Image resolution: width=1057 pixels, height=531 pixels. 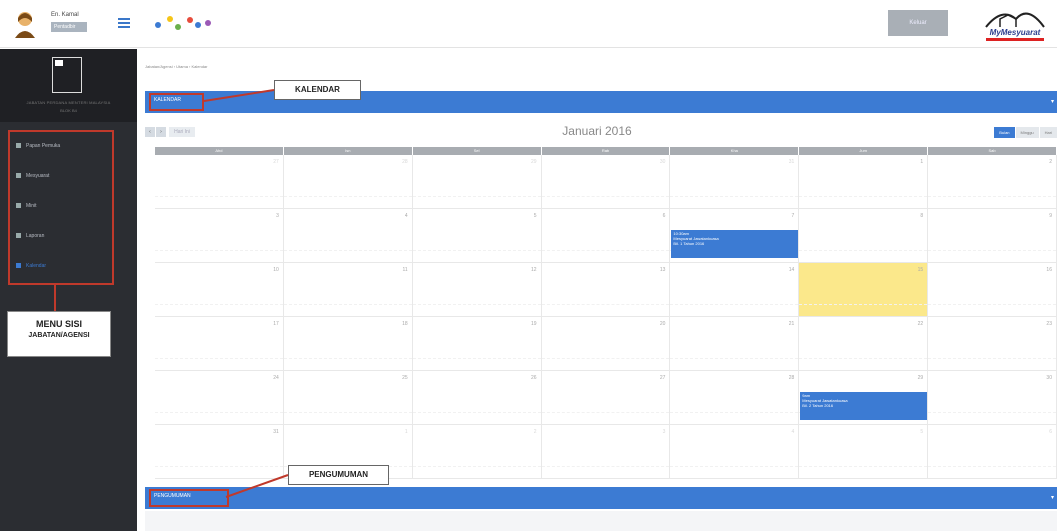 What do you see at coordinates (864, 236) in the screenshot?
I see `calendar-day: 8` at bounding box center [864, 236].